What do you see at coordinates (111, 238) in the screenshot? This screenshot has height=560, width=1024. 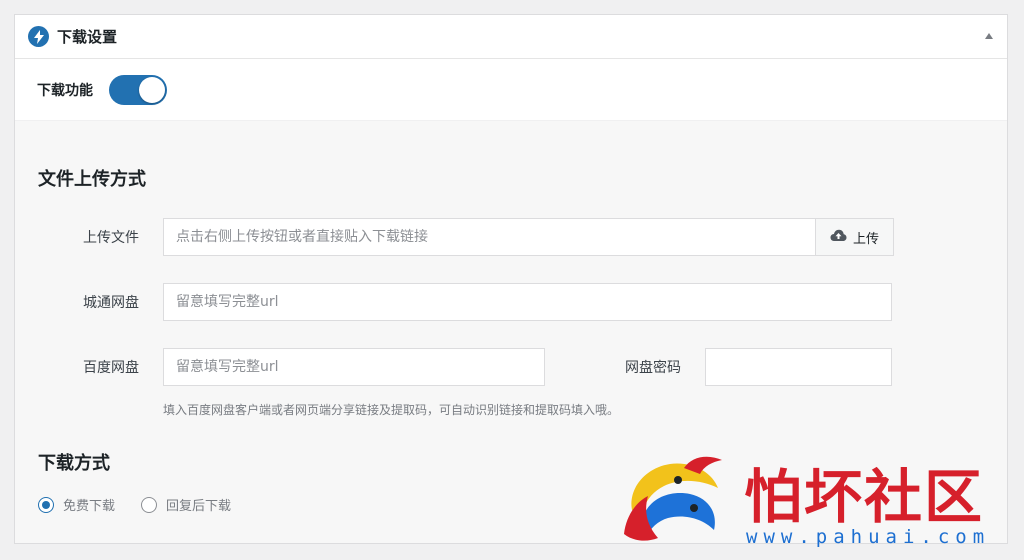 I see `upload-file-label: 上传文件` at bounding box center [111, 238].